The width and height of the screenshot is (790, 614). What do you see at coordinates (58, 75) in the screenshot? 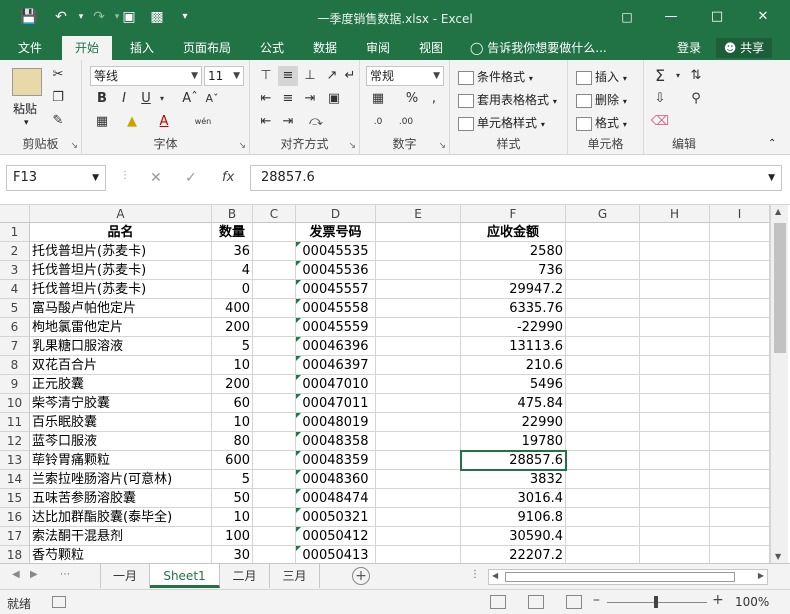
I see `cut-icon: ✂` at bounding box center [58, 75].